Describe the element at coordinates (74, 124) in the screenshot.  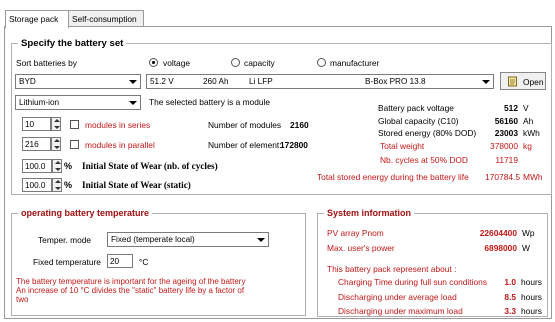
I see `series-checkbox` at that location.